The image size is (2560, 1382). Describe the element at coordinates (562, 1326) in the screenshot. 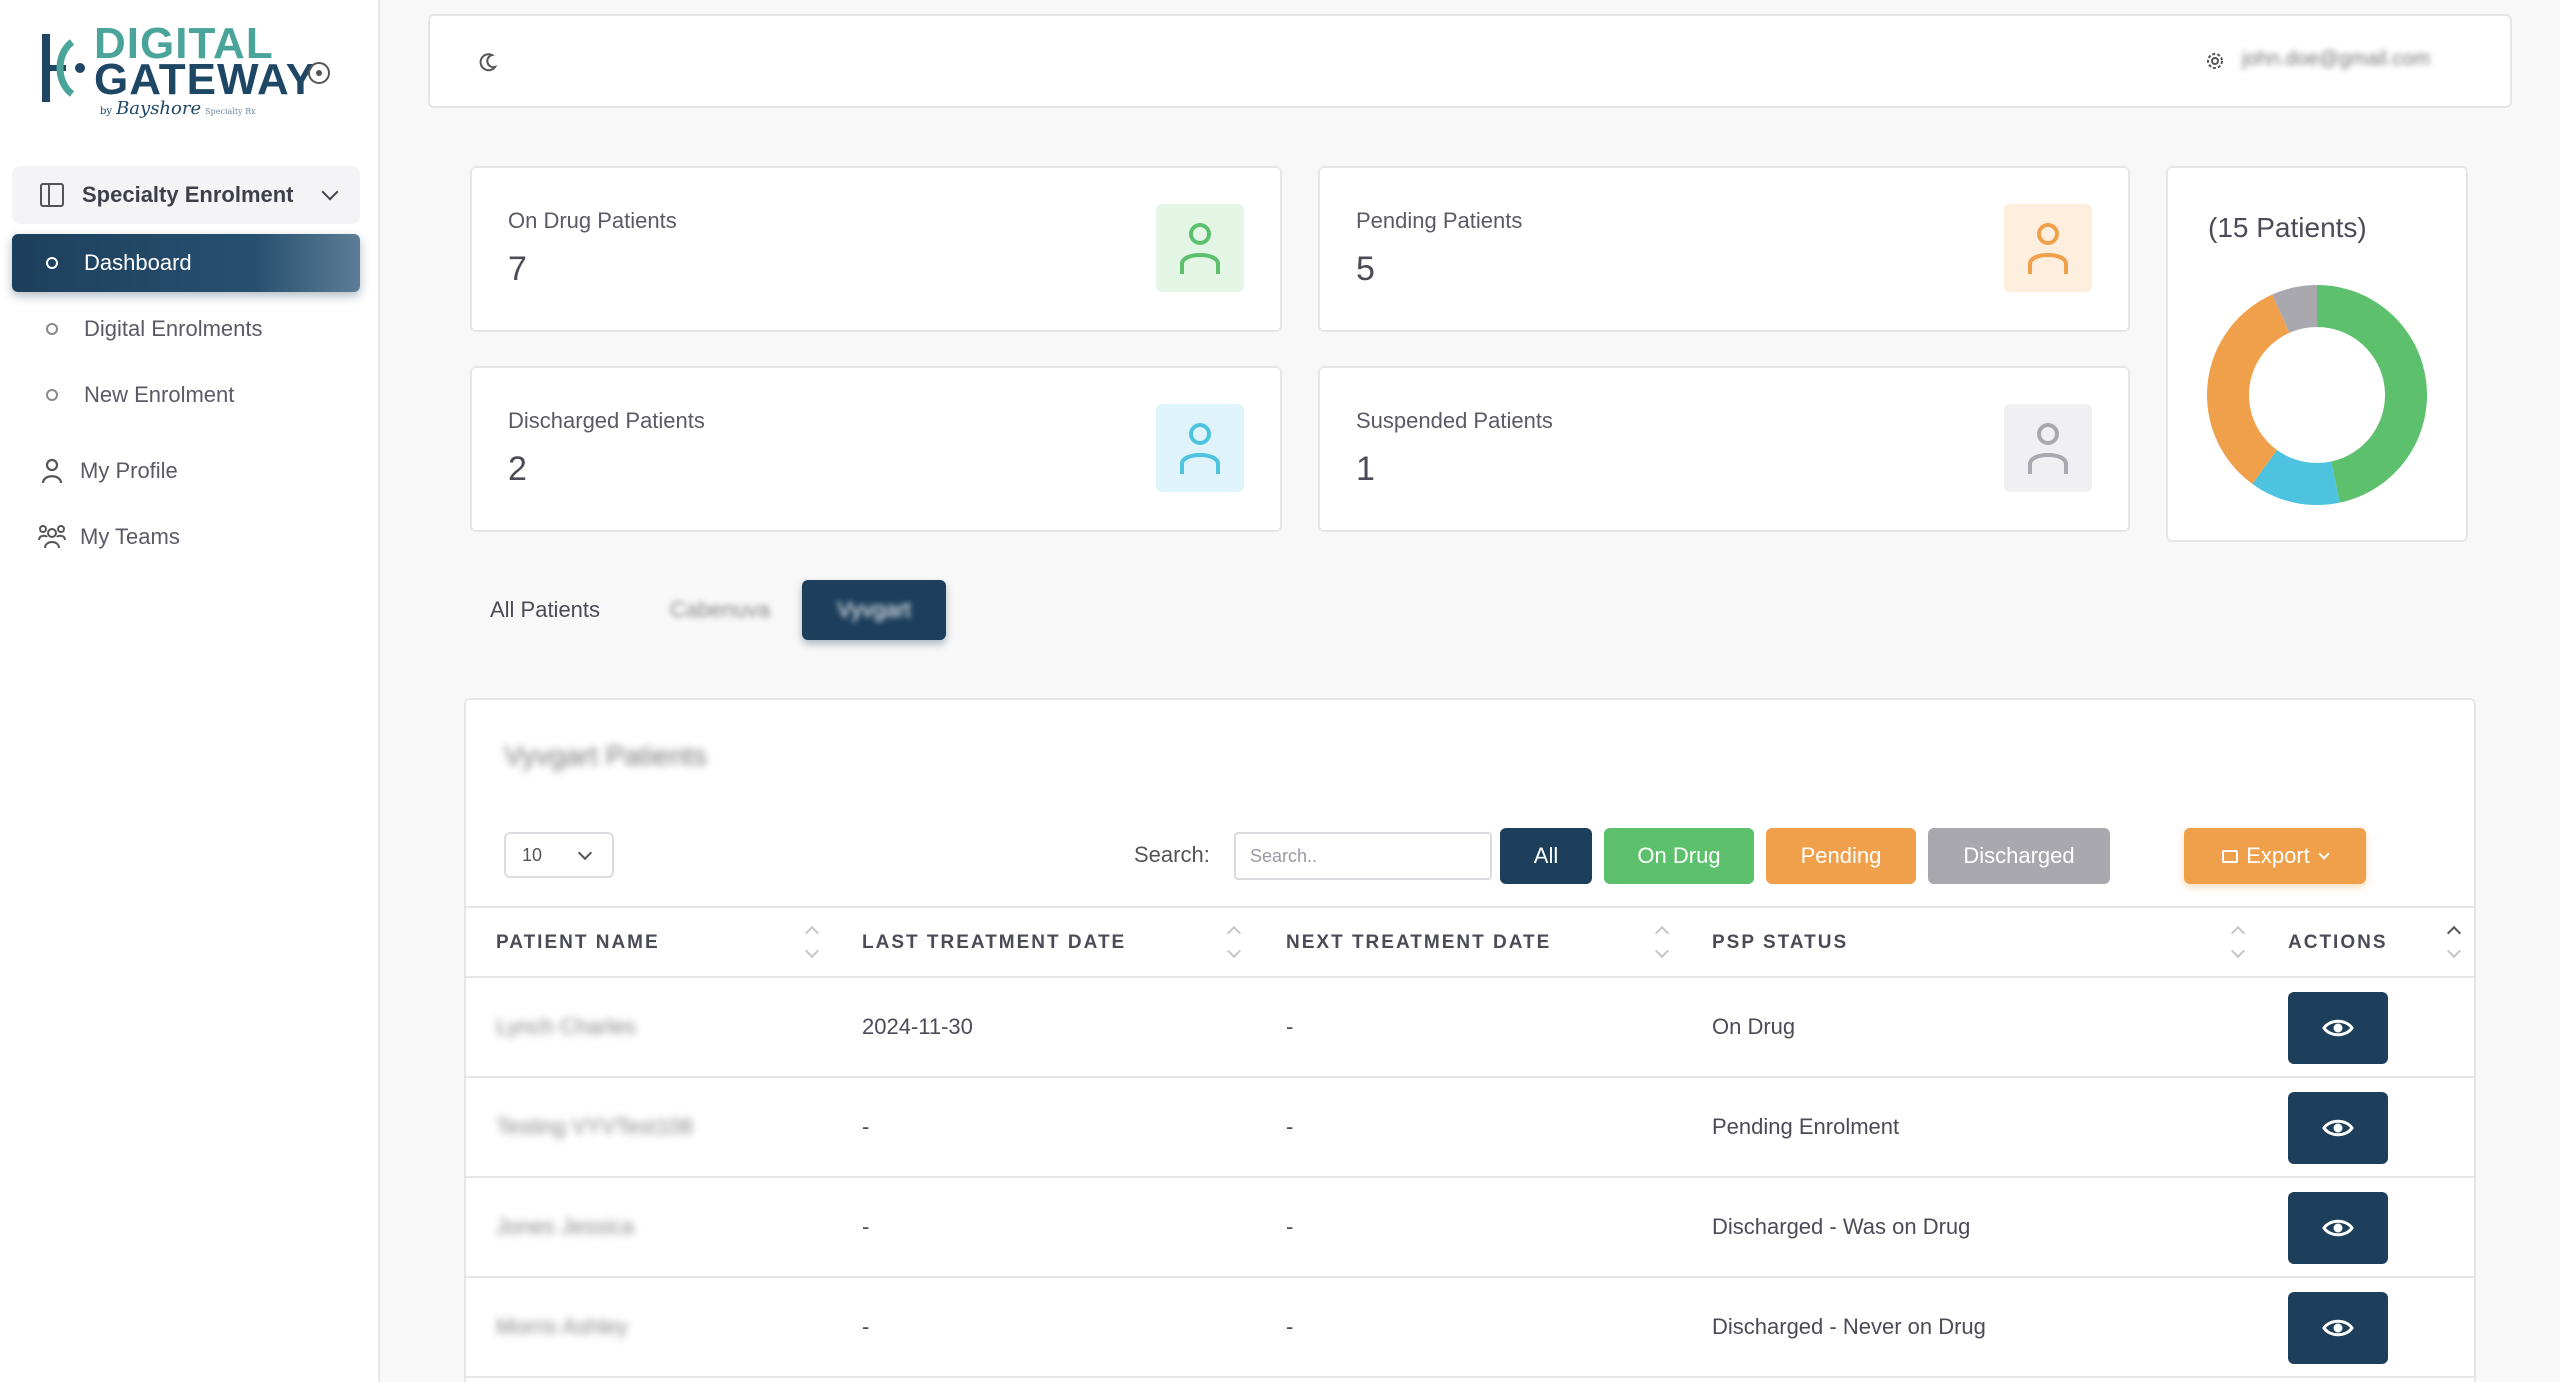

I see `cell-patient-name: Morris Ashley` at that location.